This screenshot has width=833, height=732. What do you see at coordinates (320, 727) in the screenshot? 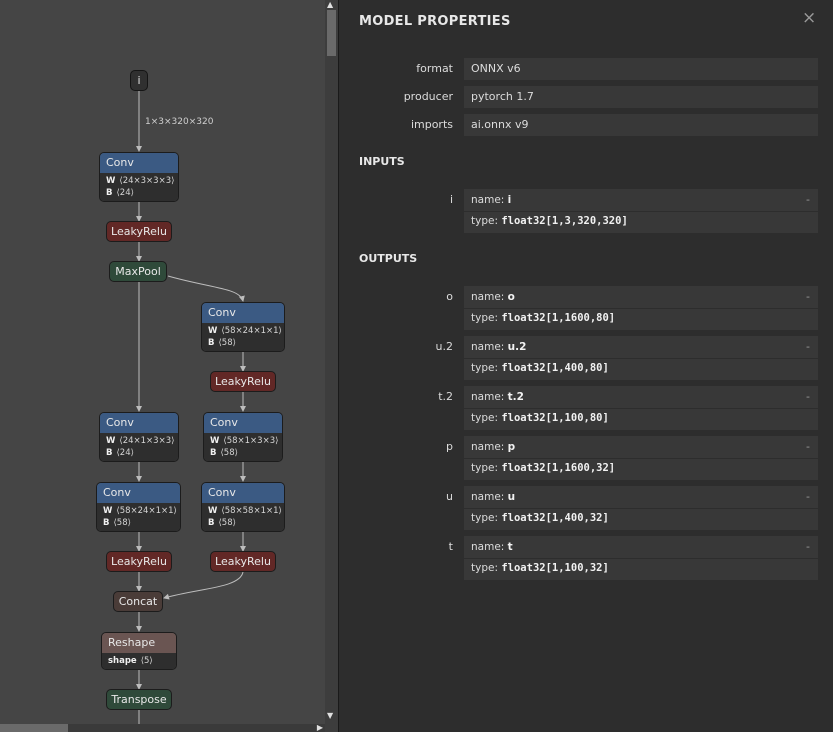
I see `scroll-right-icon: ▶` at bounding box center [320, 727].